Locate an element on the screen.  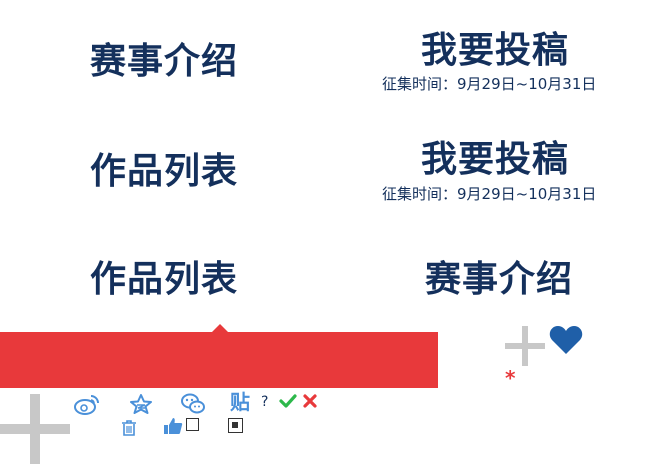
red-bar-pointer is located at coordinates (220, 328).